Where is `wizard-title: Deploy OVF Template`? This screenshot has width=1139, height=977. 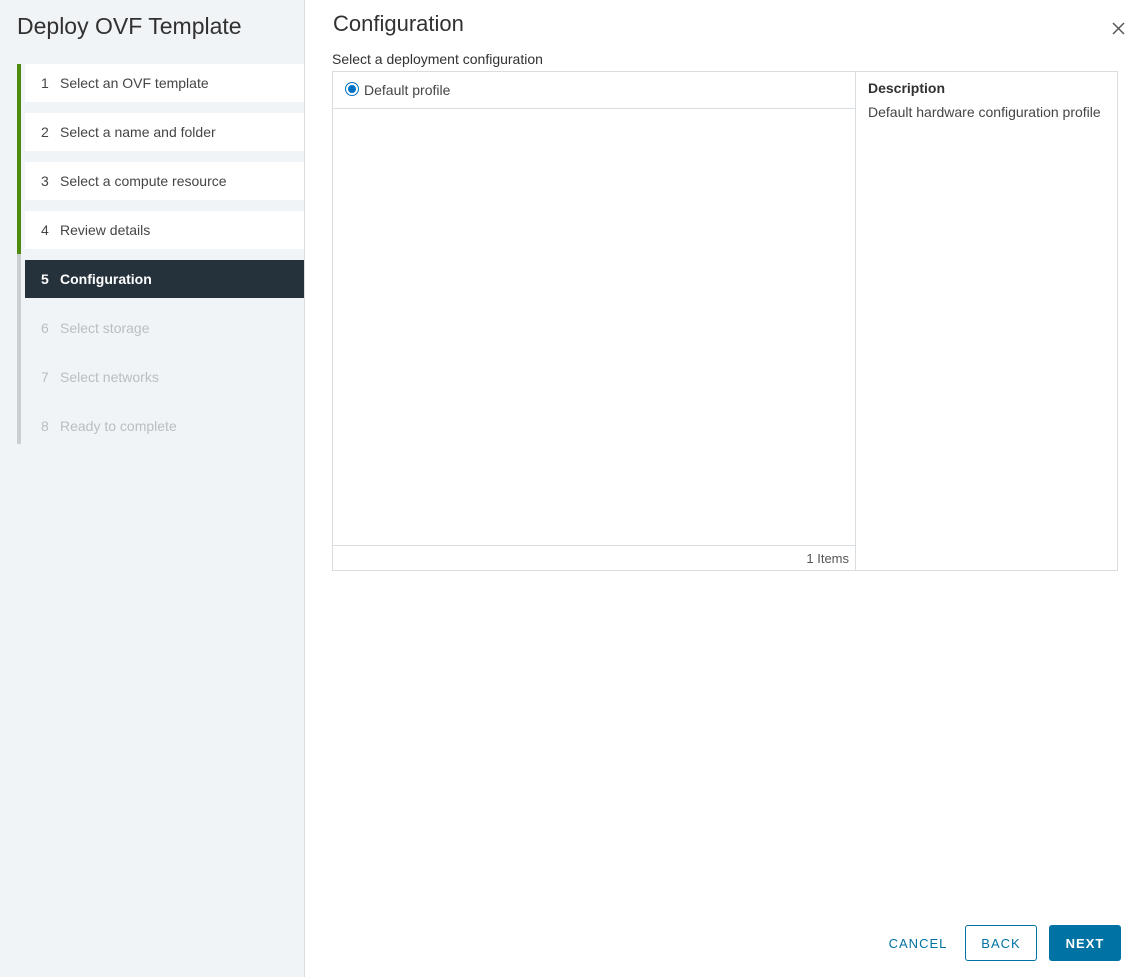 wizard-title: Deploy OVF Template is located at coordinates (129, 26).